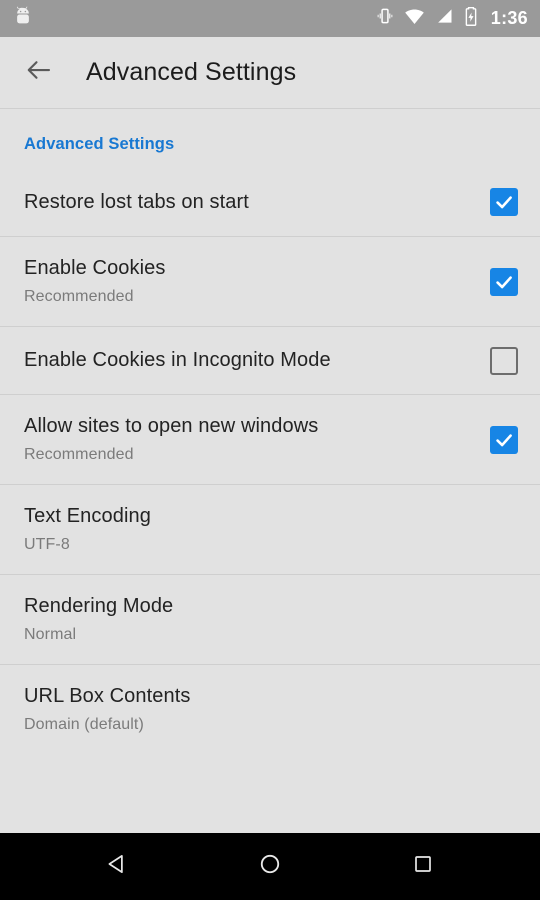  I want to click on app-toolbar: Advanced Settings, so click(270, 72).